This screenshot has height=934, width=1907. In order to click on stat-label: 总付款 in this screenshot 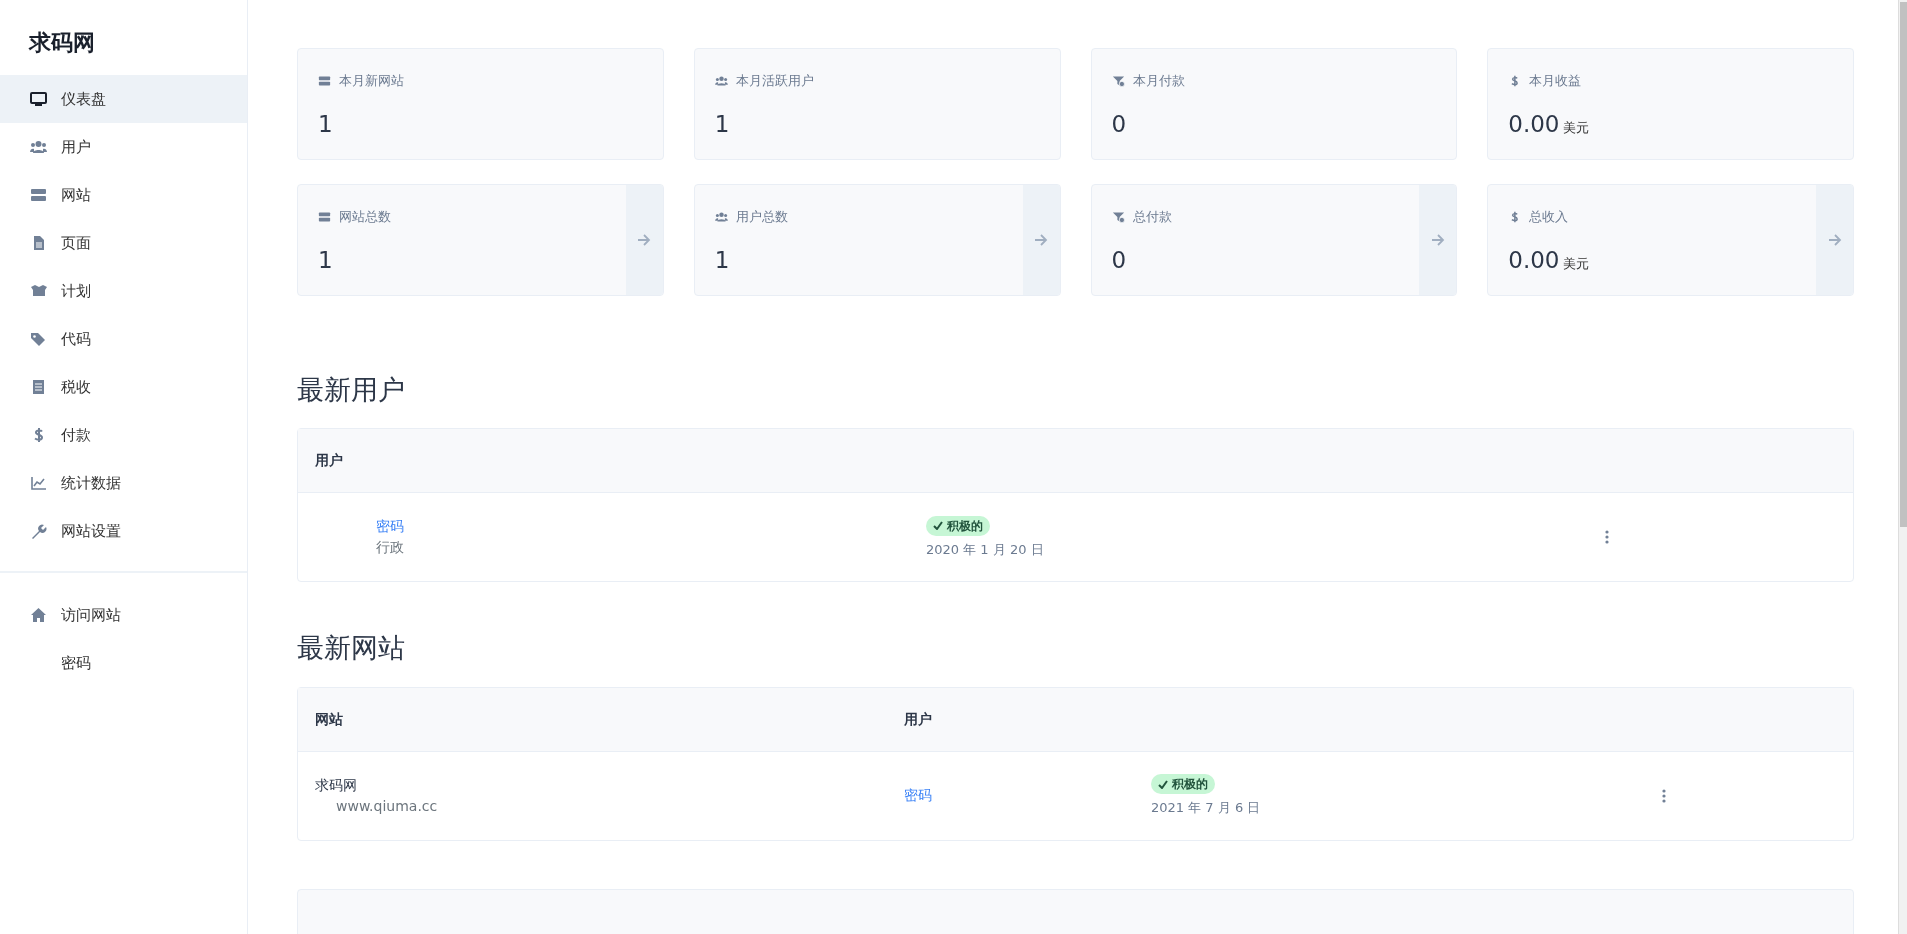, I will do `click(1152, 217)`.